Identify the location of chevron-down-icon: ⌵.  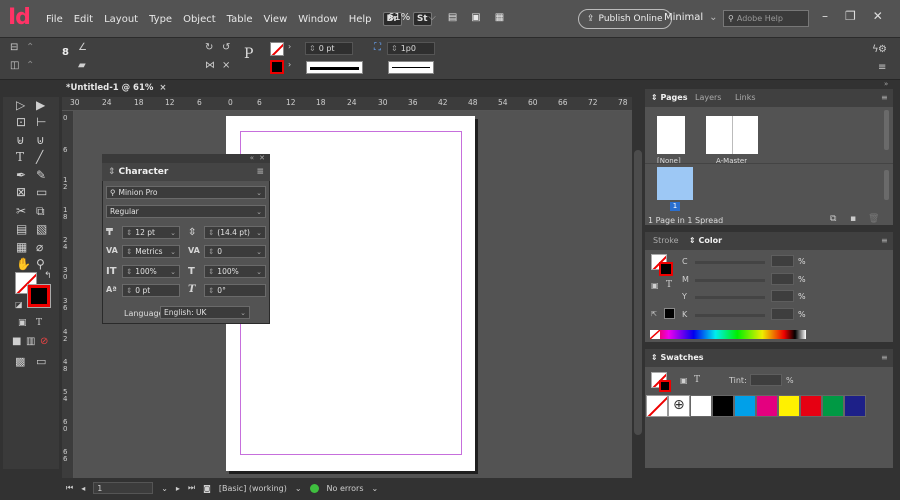
(432, 17).